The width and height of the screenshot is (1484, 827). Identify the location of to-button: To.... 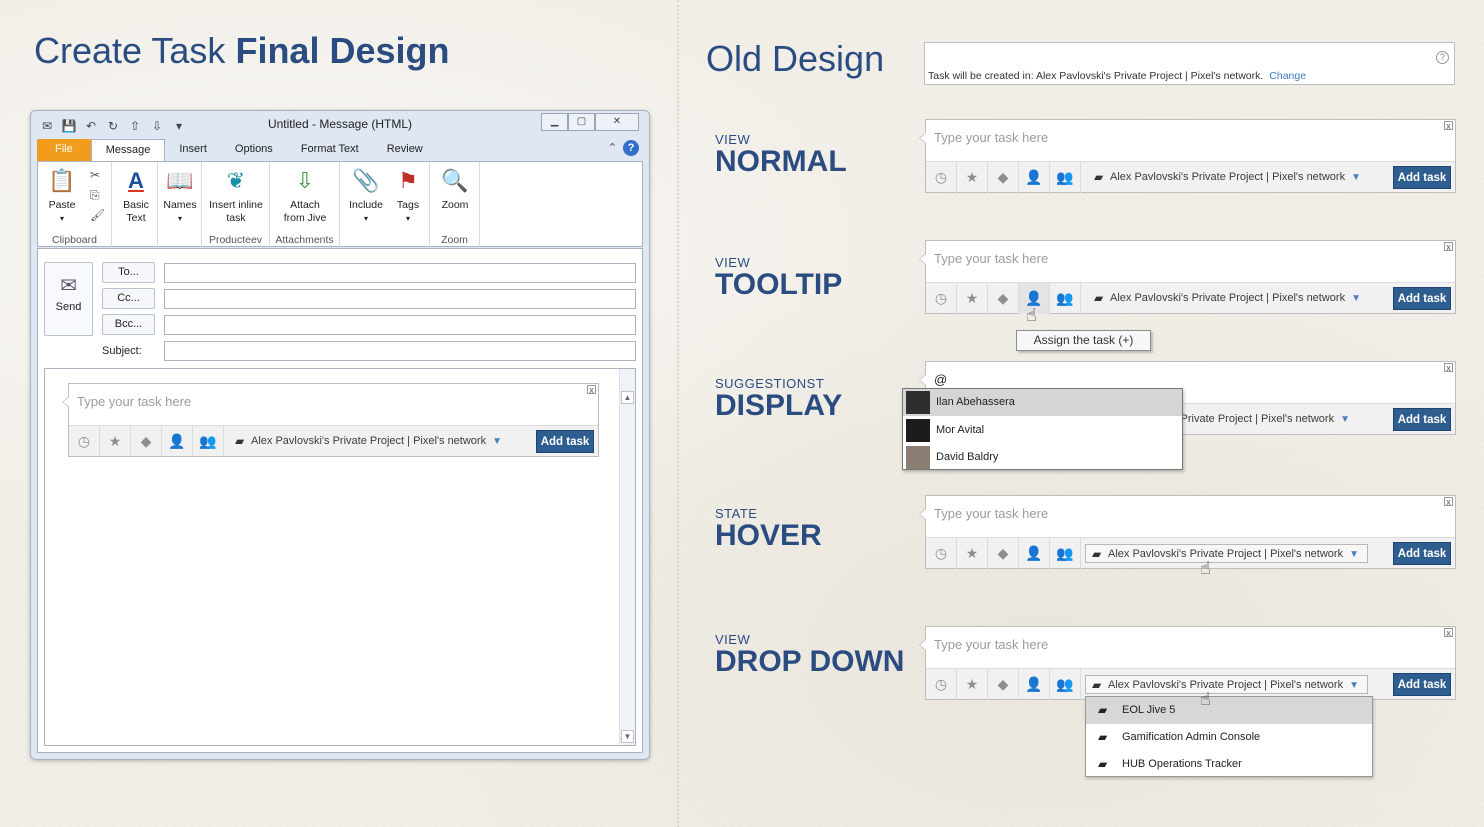
(128, 272).